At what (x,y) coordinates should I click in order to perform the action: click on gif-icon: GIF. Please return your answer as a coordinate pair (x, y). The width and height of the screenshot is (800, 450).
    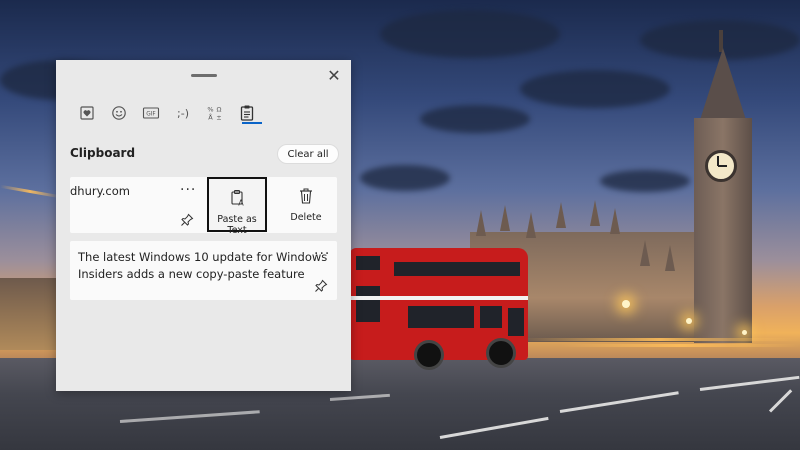
    Looking at the image, I should click on (151, 113).